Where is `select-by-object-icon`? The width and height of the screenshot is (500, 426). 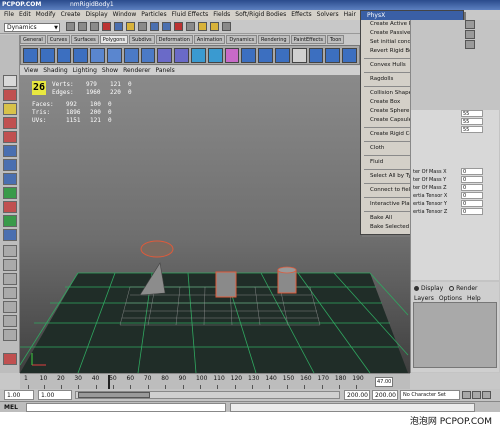
select-by-object-icon is located at coordinates (118, 26).